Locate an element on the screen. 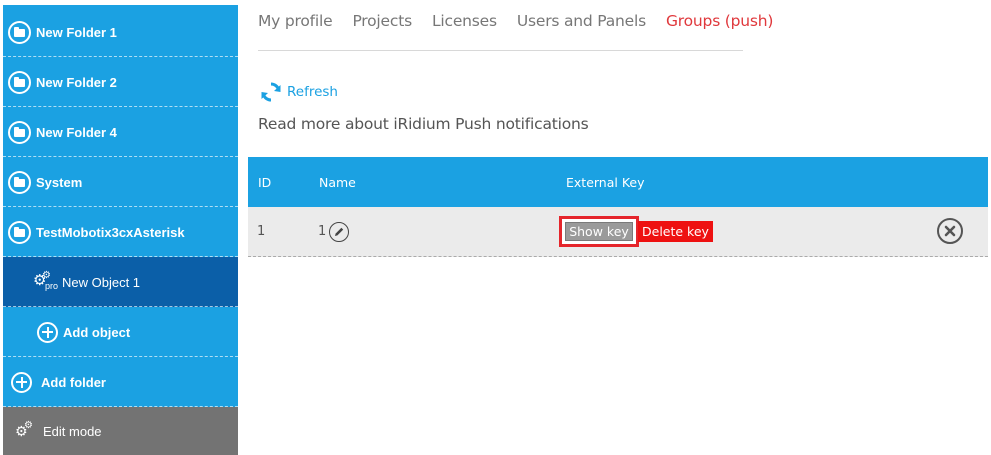 Image resolution: width=991 pixels, height=455 pixels. edit-mode-button: ⚙ ⚙ Edit mode is located at coordinates (120, 431).